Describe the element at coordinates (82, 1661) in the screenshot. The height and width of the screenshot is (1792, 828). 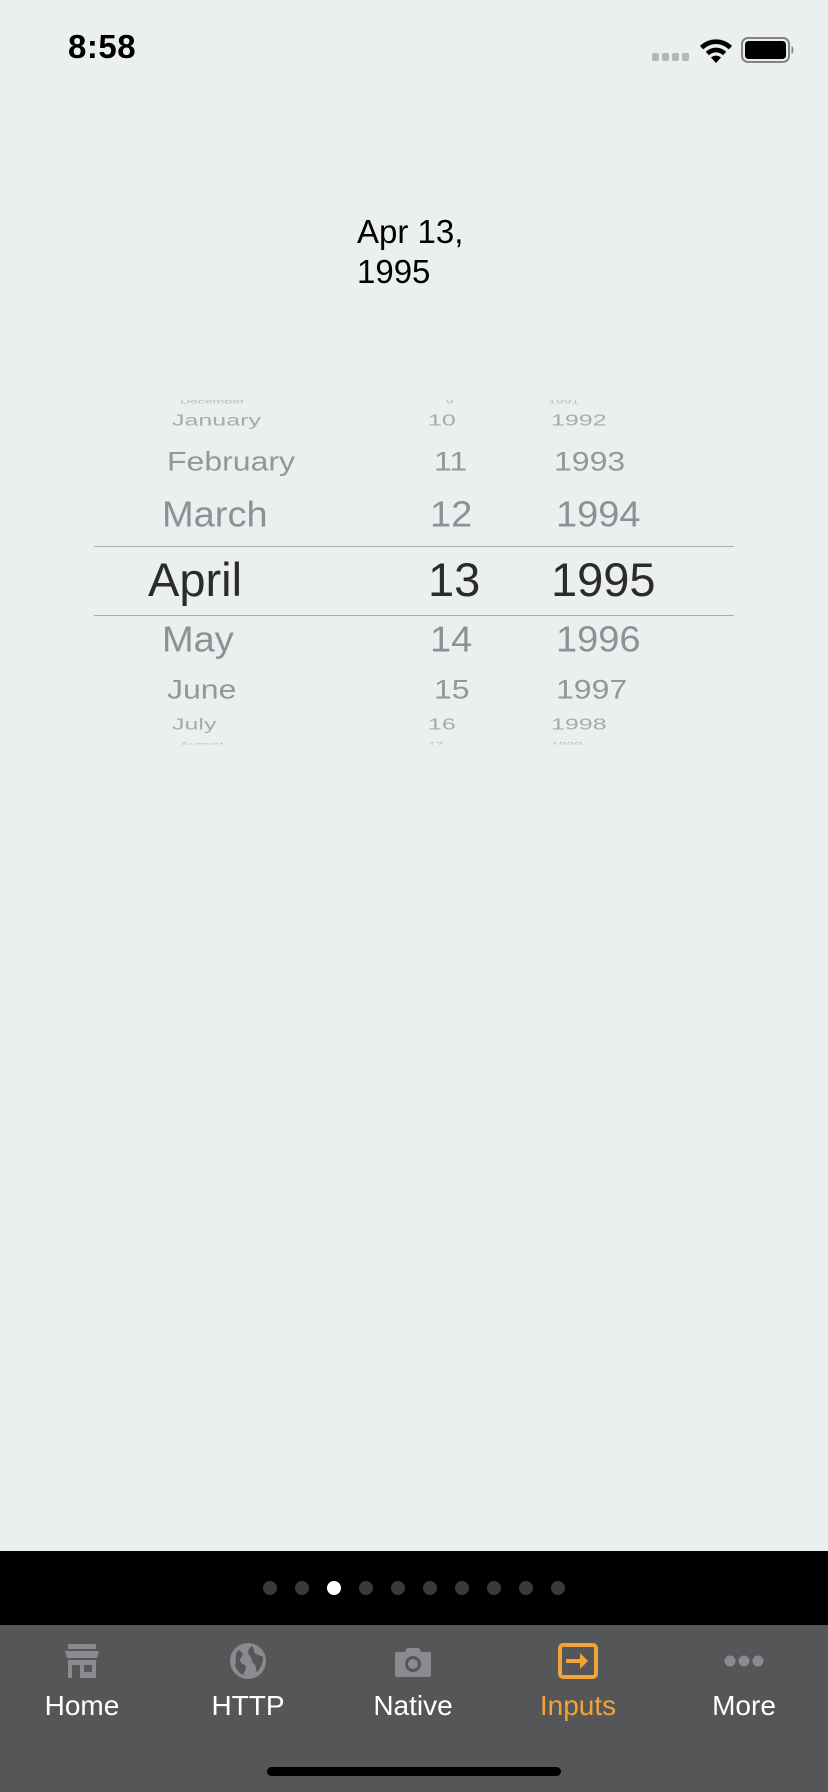
I see `store-icon` at that location.